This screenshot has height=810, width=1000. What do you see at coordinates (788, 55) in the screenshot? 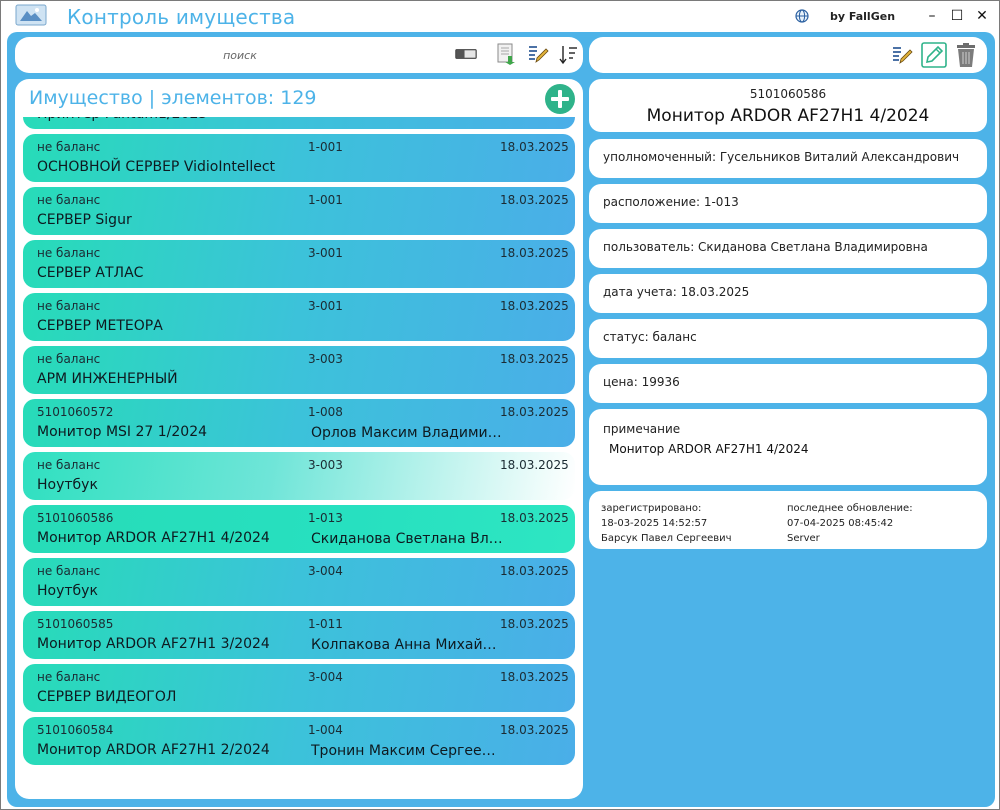
I see `detail-toolbar` at bounding box center [788, 55].